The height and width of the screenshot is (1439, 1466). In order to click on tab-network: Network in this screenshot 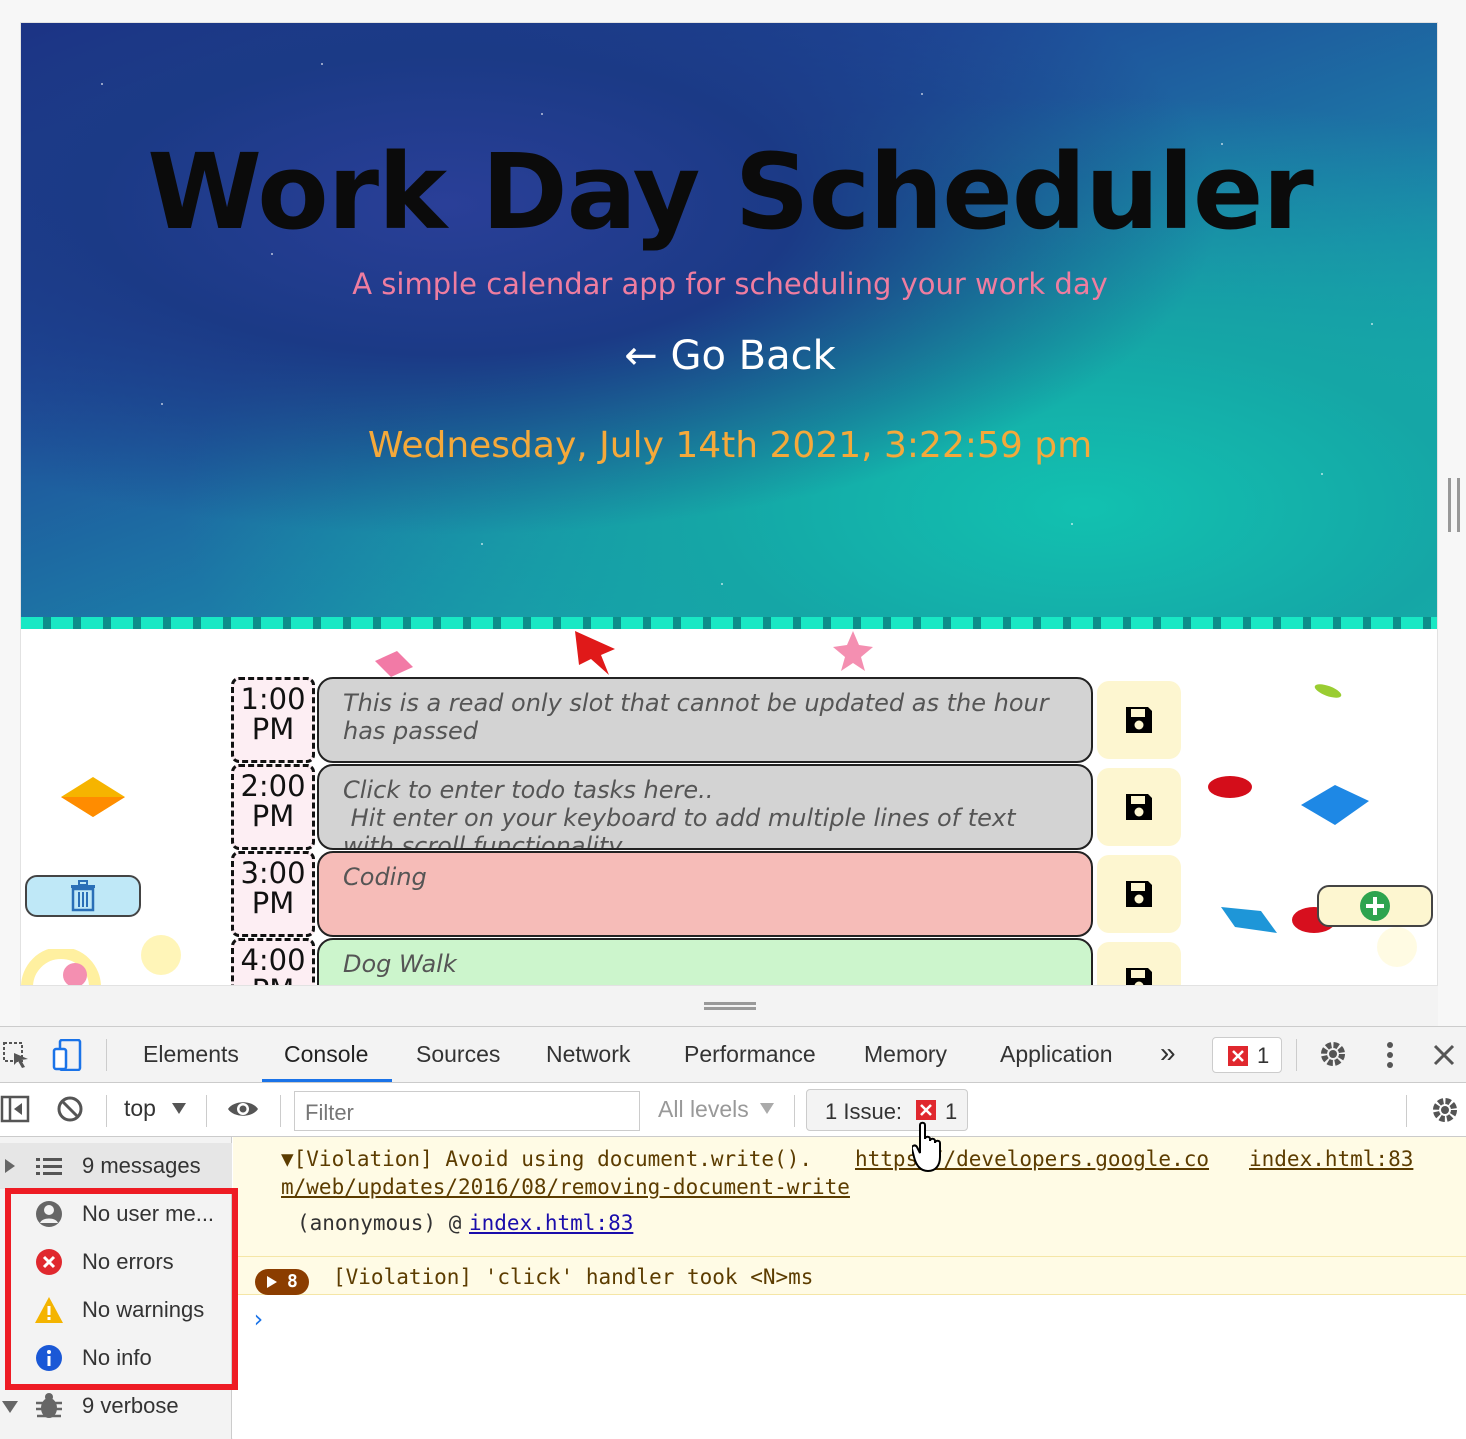, I will do `click(588, 1054)`.